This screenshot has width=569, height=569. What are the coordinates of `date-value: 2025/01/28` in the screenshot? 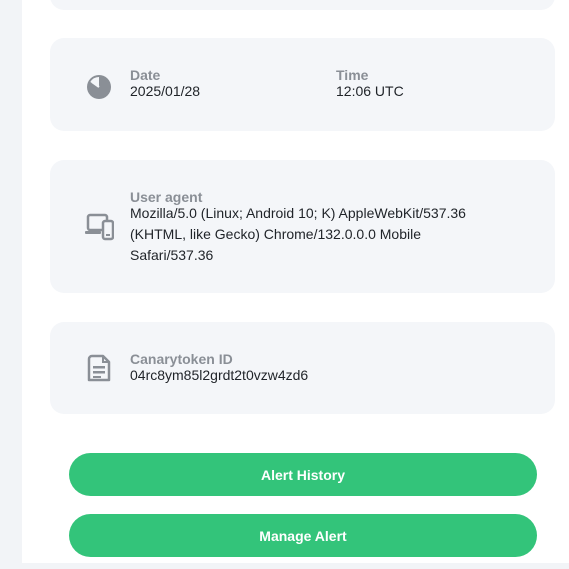 It's located at (165, 91).